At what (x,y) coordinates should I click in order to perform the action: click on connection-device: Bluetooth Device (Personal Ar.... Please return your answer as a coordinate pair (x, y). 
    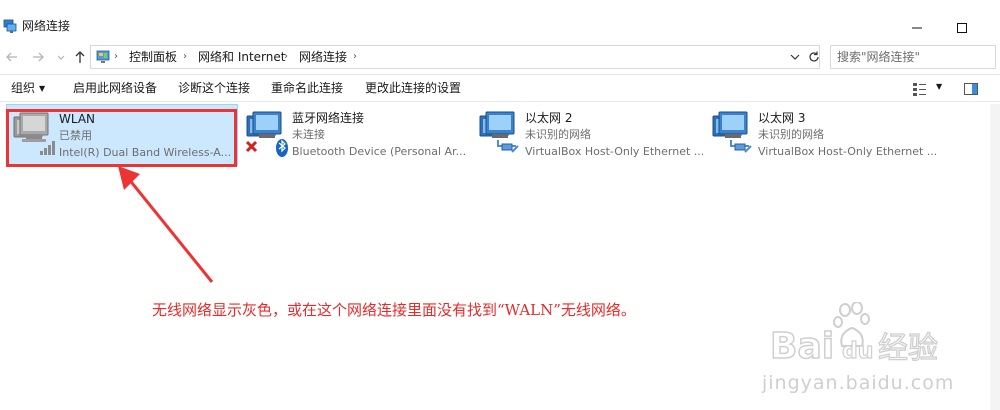
    Looking at the image, I should click on (379, 151).